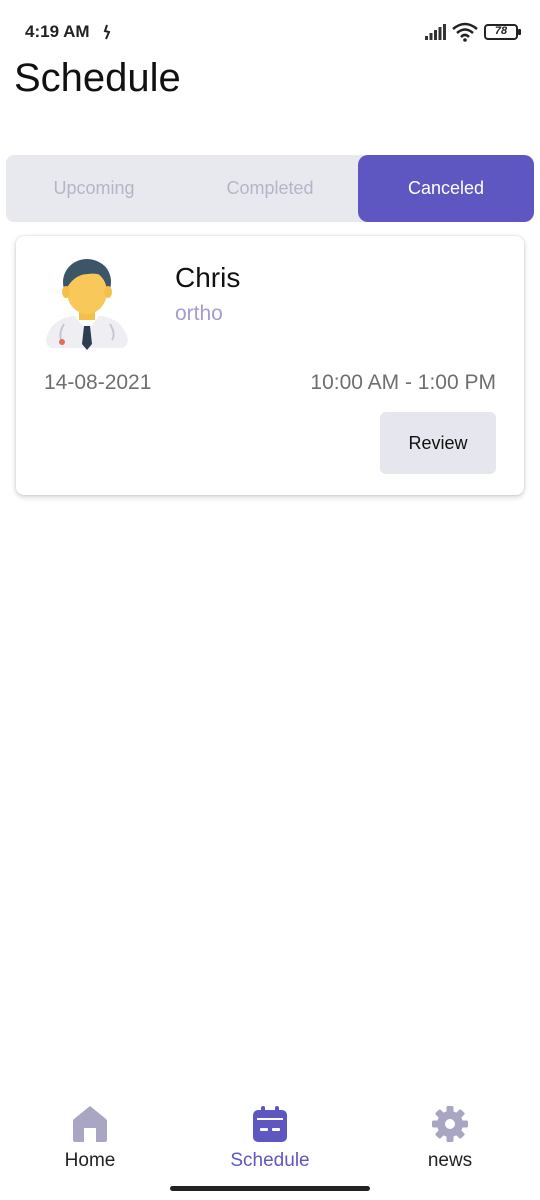 Image resolution: width=540 pixels, height=1200 pixels. I want to click on gear-icon, so click(450, 1124).